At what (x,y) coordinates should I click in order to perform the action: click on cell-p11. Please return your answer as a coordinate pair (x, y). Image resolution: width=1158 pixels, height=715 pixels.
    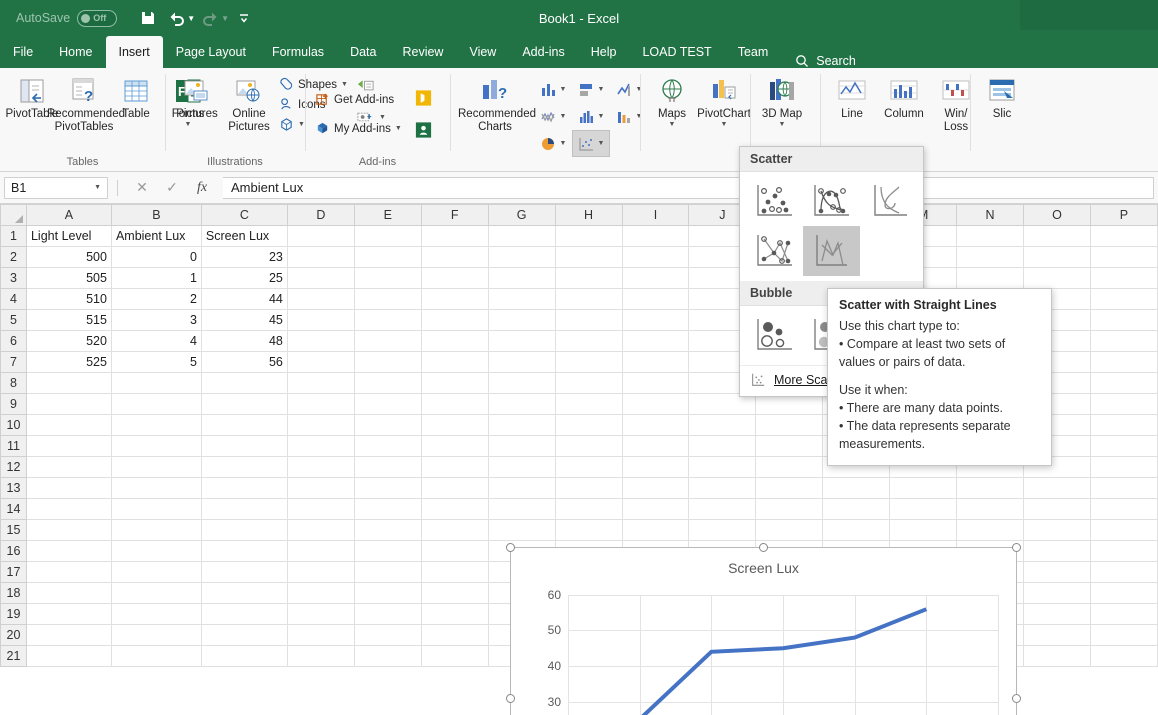
    Looking at the image, I should click on (1123, 446).